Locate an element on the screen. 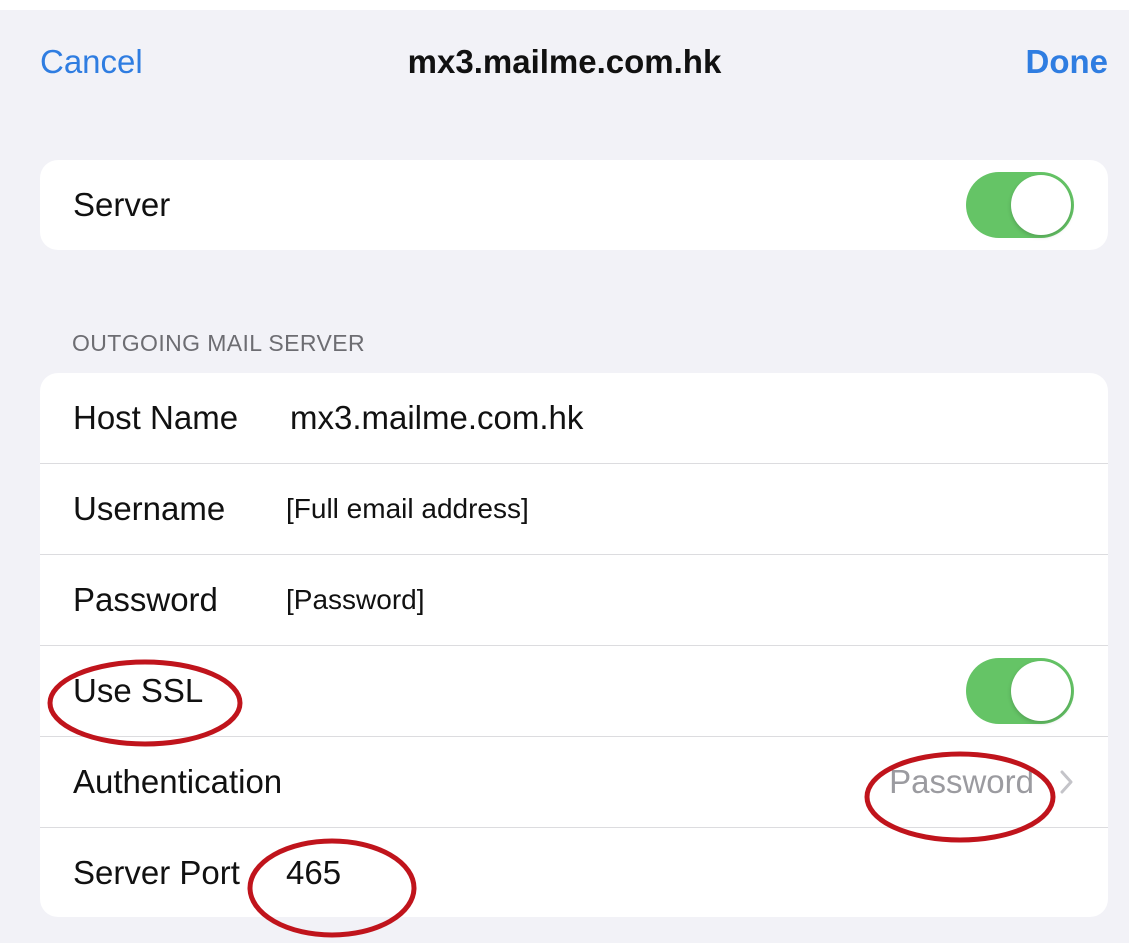 This screenshot has width=1129, height=943. server-row: Server is located at coordinates (574, 205).